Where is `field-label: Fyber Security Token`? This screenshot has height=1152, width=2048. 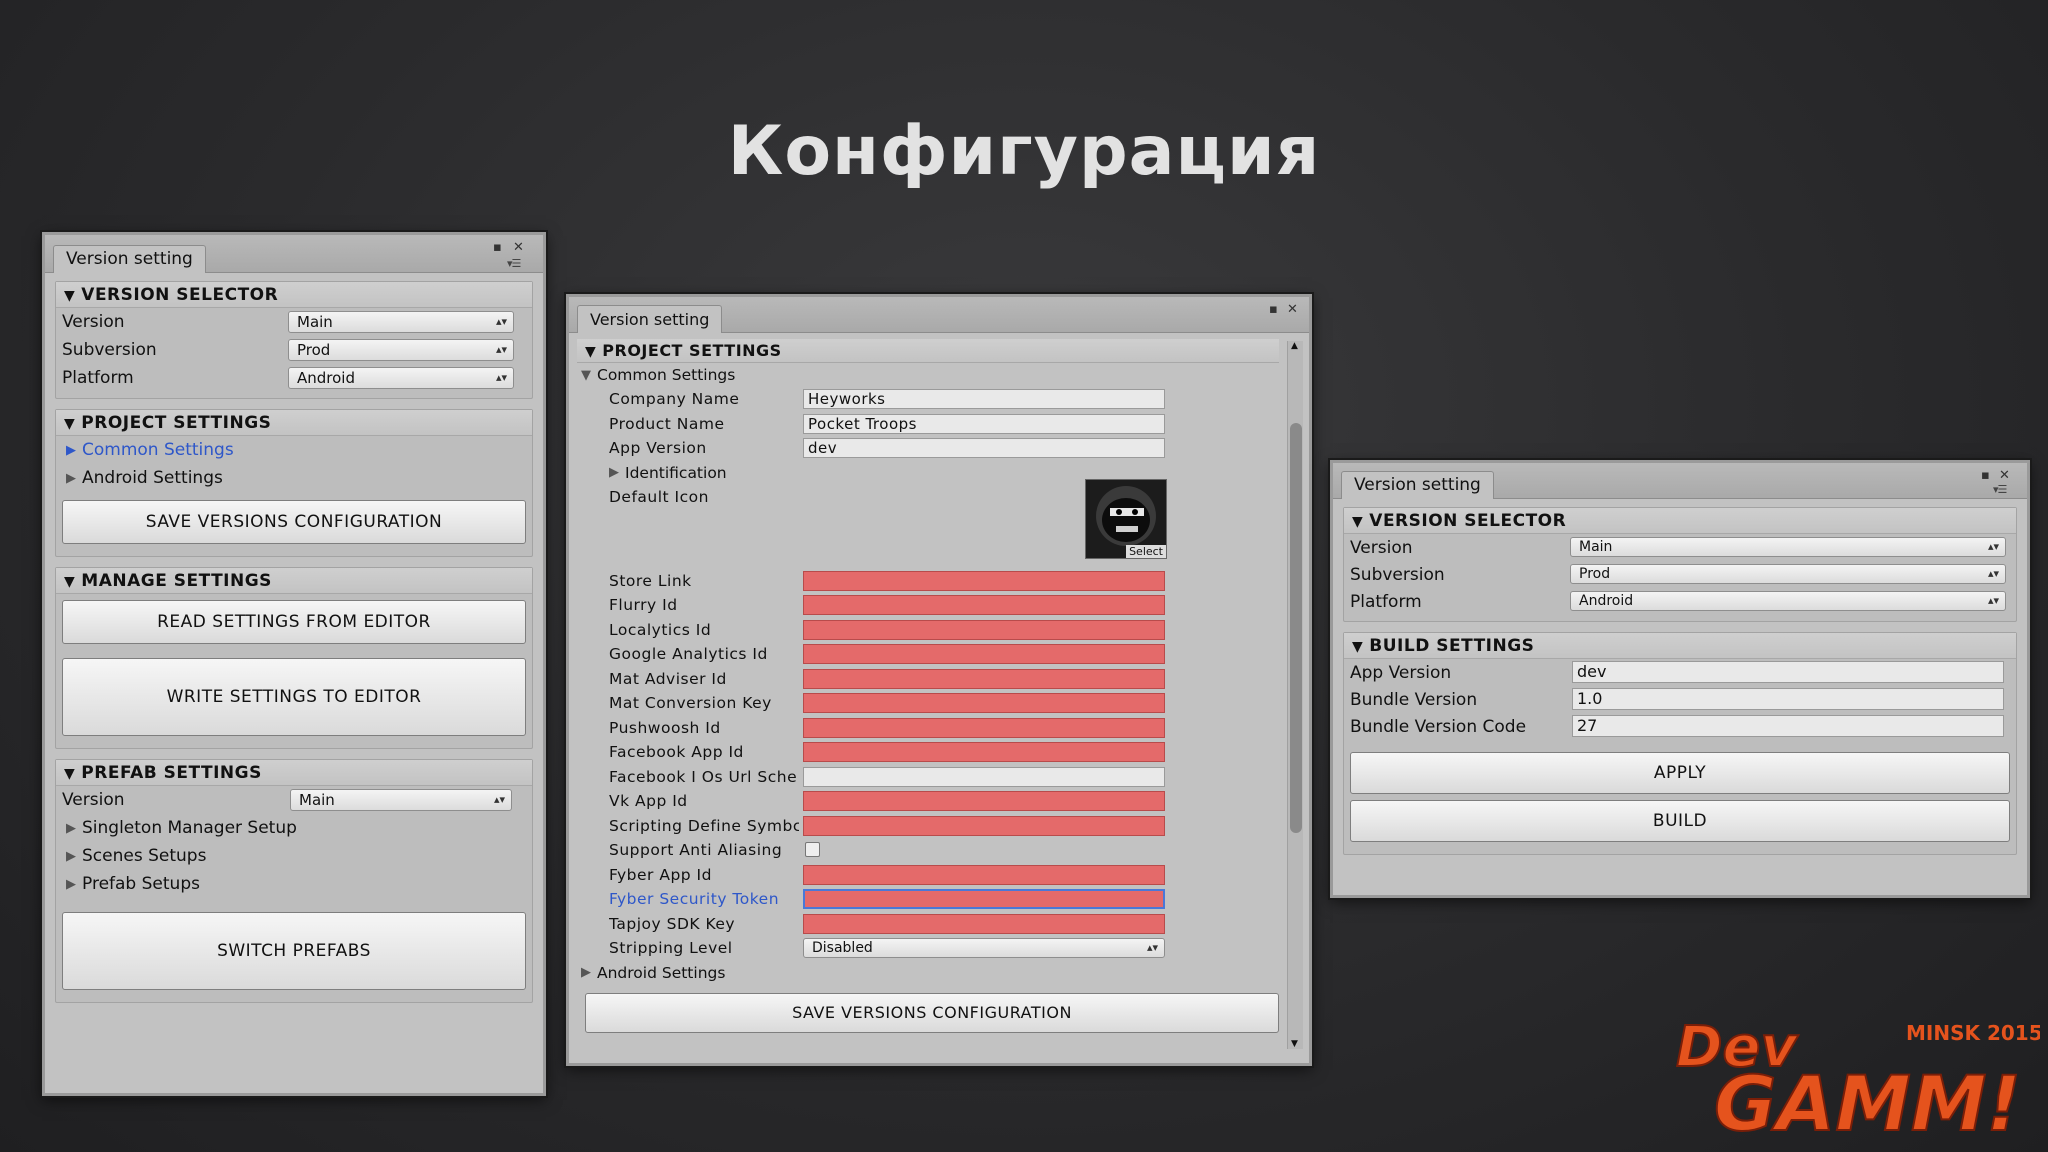
field-label: Fyber Security Token is located at coordinates (694, 899).